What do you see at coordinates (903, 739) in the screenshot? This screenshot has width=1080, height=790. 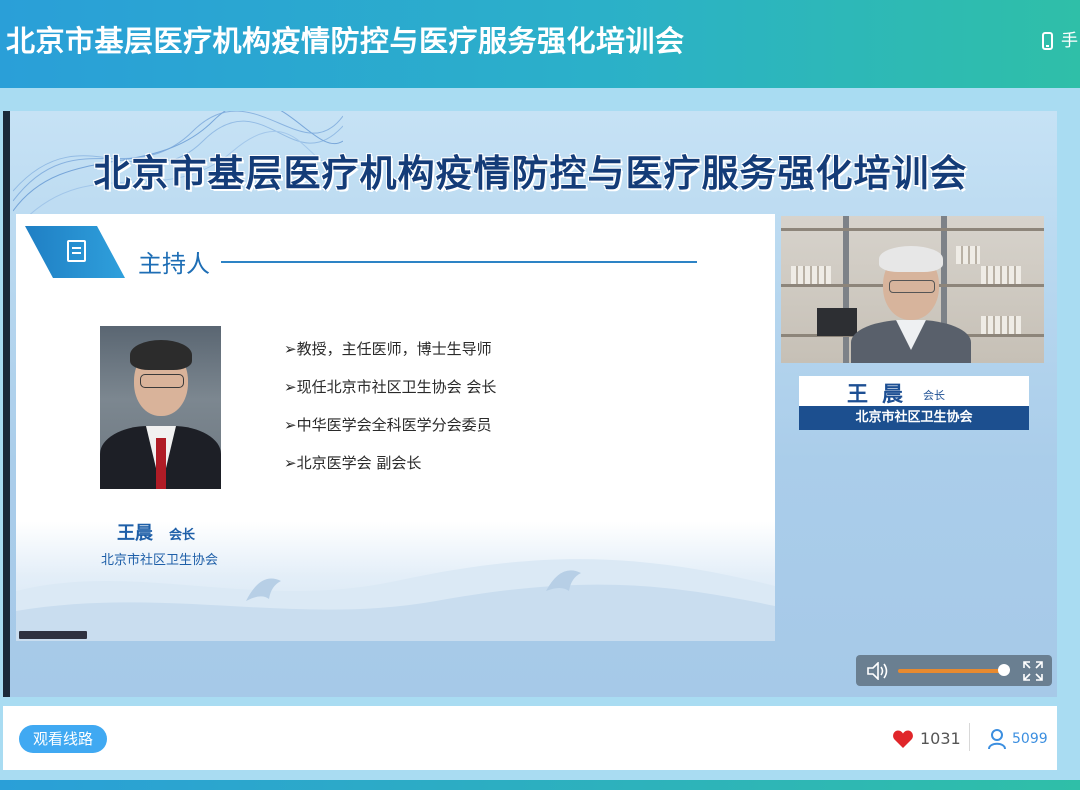 I see `heart-icon` at bounding box center [903, 739].